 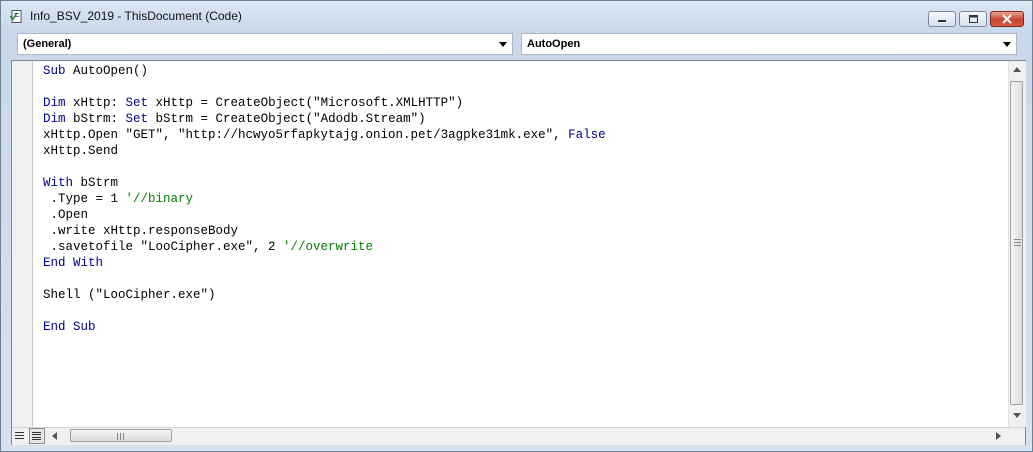 I want to click on code-text: .write xHttp.responseBody, so click(x=141, y=231).